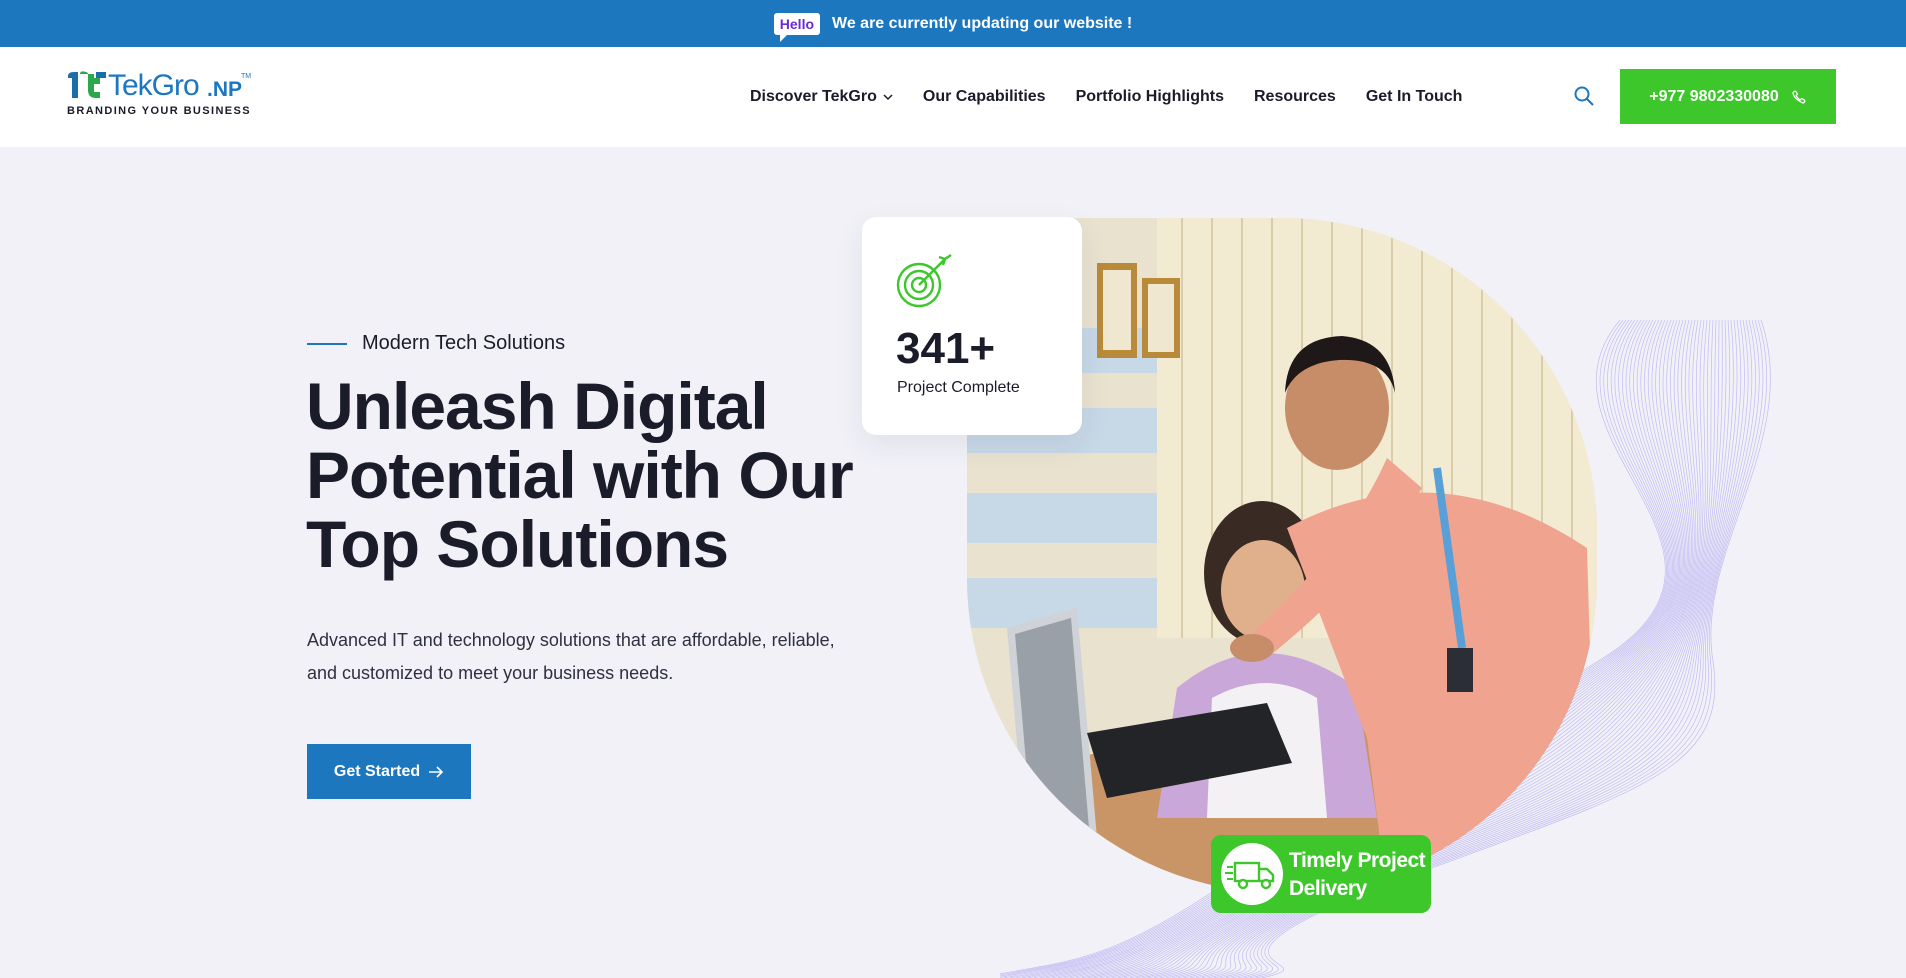  Describe the element at coordinates (159, 111) in the screenshot. I see `logo-tagline: BRANDING YOUR BUSINESS` at that location.